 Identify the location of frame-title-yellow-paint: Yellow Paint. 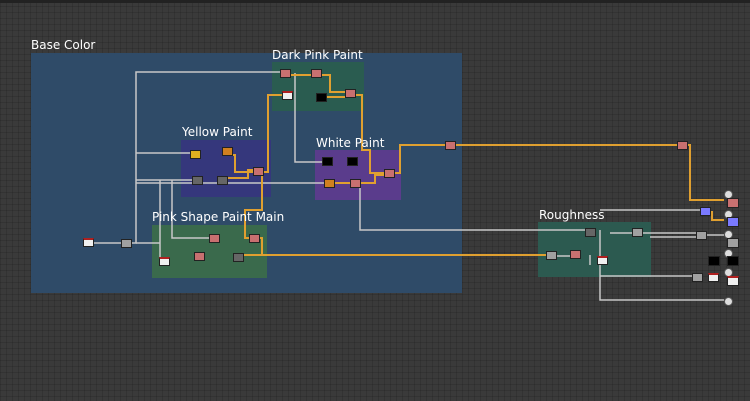
(217, 132).